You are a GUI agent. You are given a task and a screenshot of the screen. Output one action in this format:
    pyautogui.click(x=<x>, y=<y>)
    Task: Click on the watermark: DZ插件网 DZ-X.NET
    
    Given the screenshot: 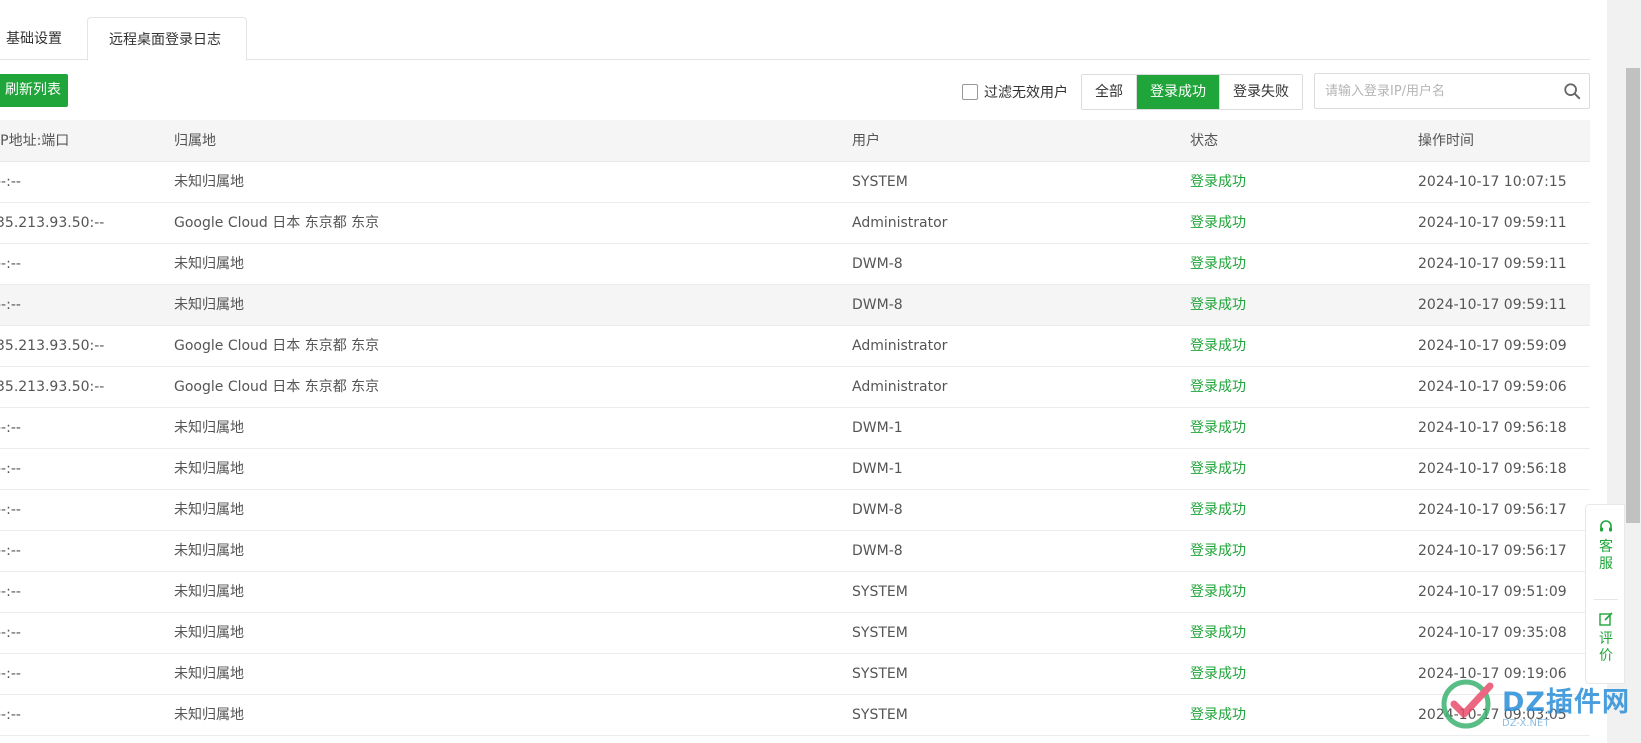 What is the action you would take?
    pyautogui.click(x=1535, y=706)
    